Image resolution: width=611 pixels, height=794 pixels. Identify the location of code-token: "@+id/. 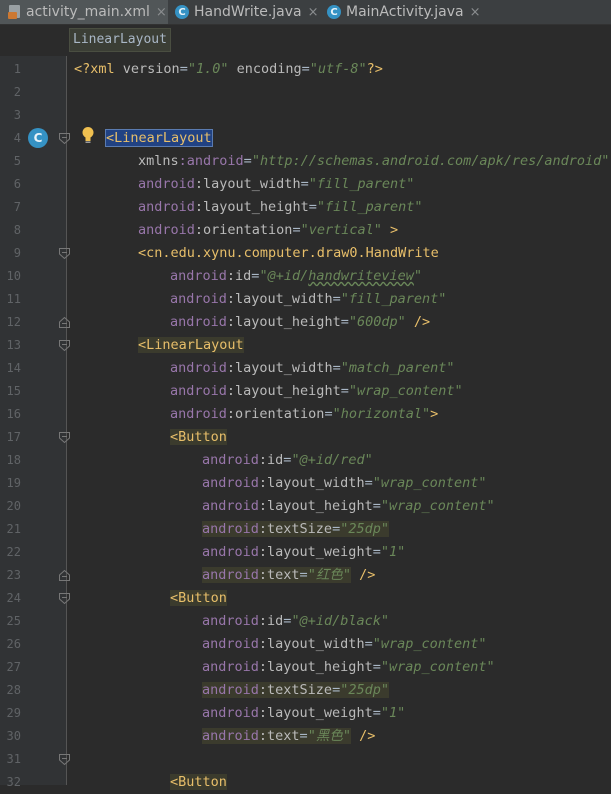
(284, 276).